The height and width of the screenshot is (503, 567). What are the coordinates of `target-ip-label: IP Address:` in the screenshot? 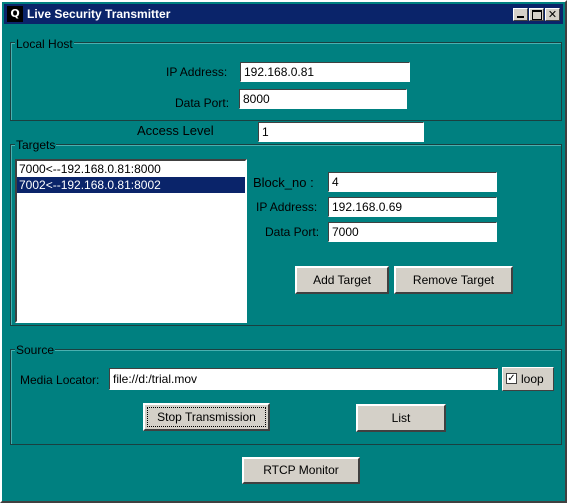 It's located at (287, 207).